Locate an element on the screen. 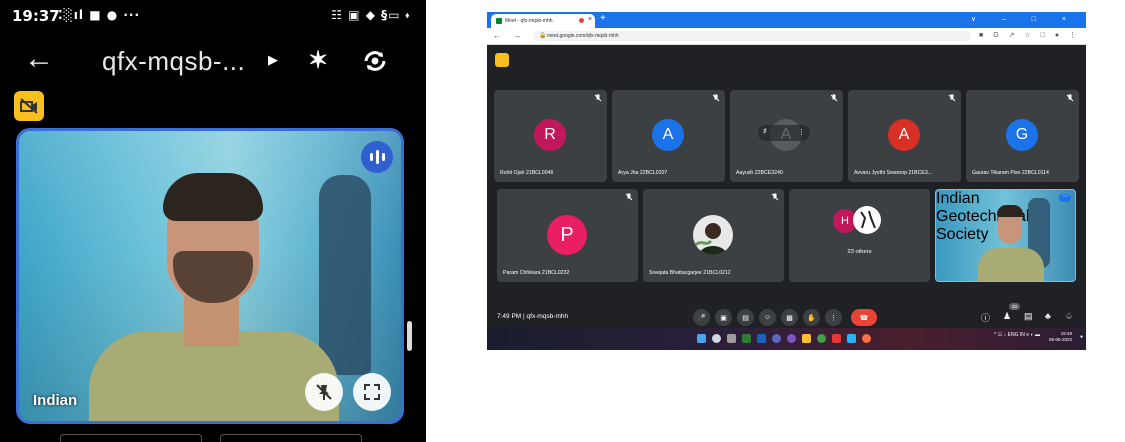 This screenshot has width=1125, height=442. clock-date: 05-06-2023 is located at coordinates (1060, 339).